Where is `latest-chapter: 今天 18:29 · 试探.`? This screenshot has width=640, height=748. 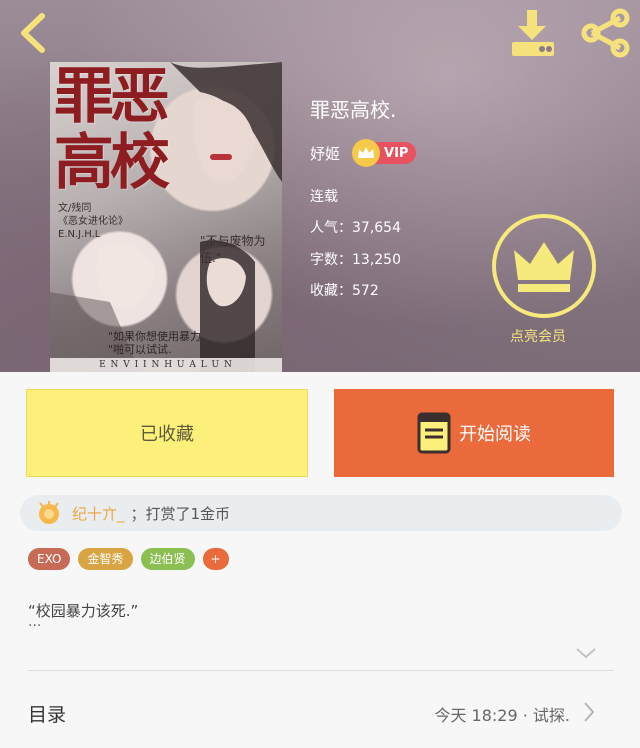
latest-chapter: 今天 18:29 · 试探. is located at coordinates (502, 715).